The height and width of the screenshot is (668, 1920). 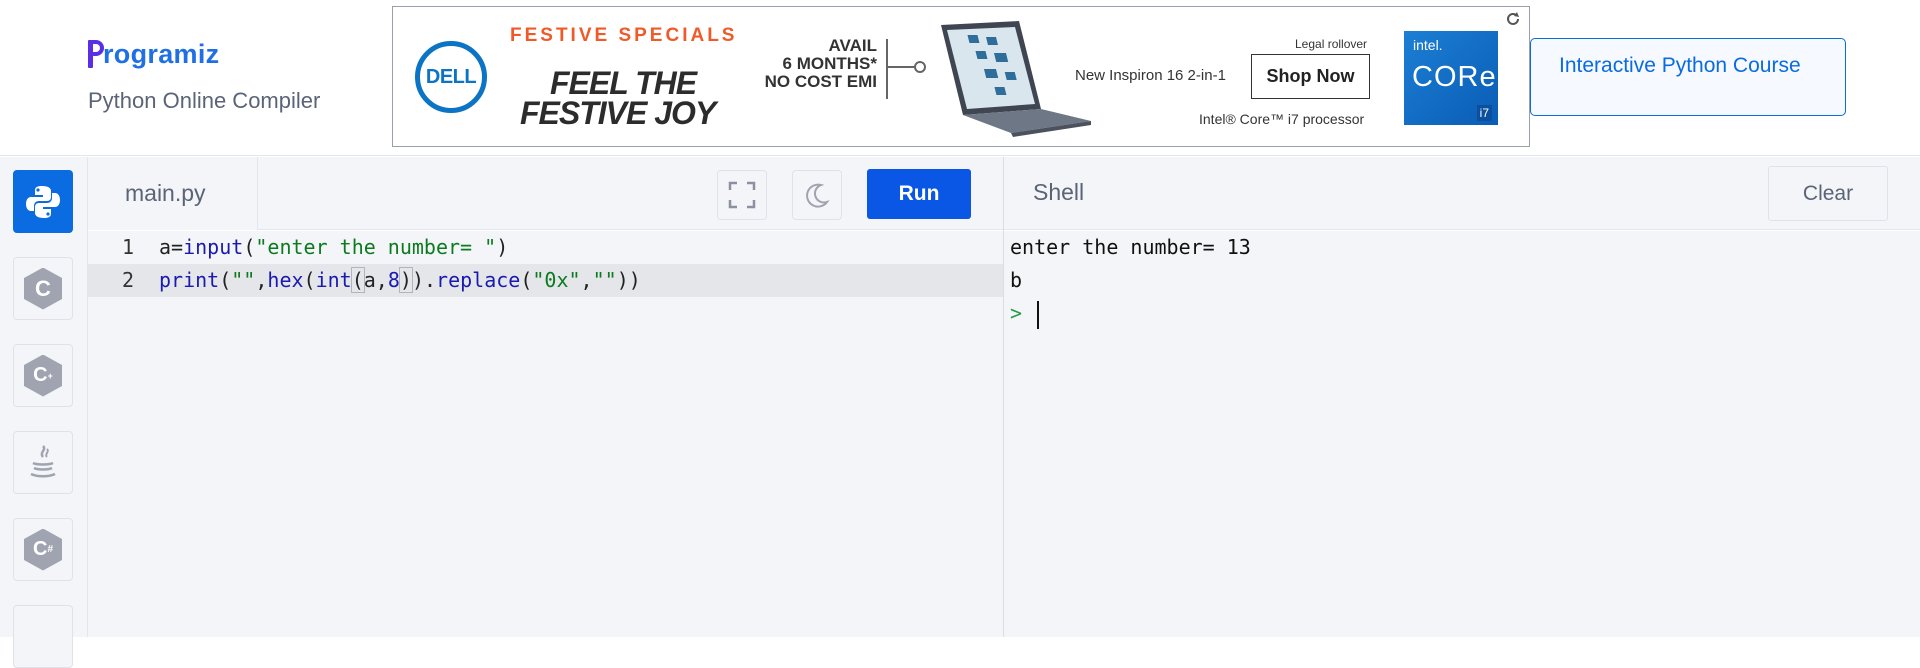 I want to click on intel-logo-text: intel., so click(x=1428, y=45).